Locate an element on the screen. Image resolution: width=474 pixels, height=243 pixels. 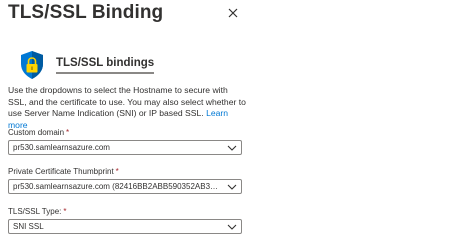
custom-domain-value: pr530.samlearnsazure.com is located at coordinates (61, 147).